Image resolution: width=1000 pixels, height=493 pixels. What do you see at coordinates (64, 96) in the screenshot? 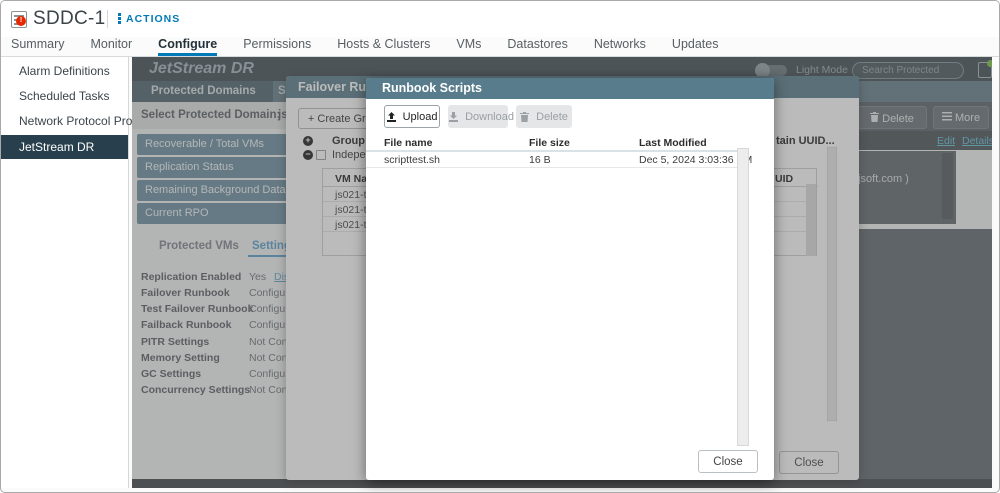
I see `sidebar-item-scheduled-tasks: Scheduled Tasks` at bounding box center [64, 96].